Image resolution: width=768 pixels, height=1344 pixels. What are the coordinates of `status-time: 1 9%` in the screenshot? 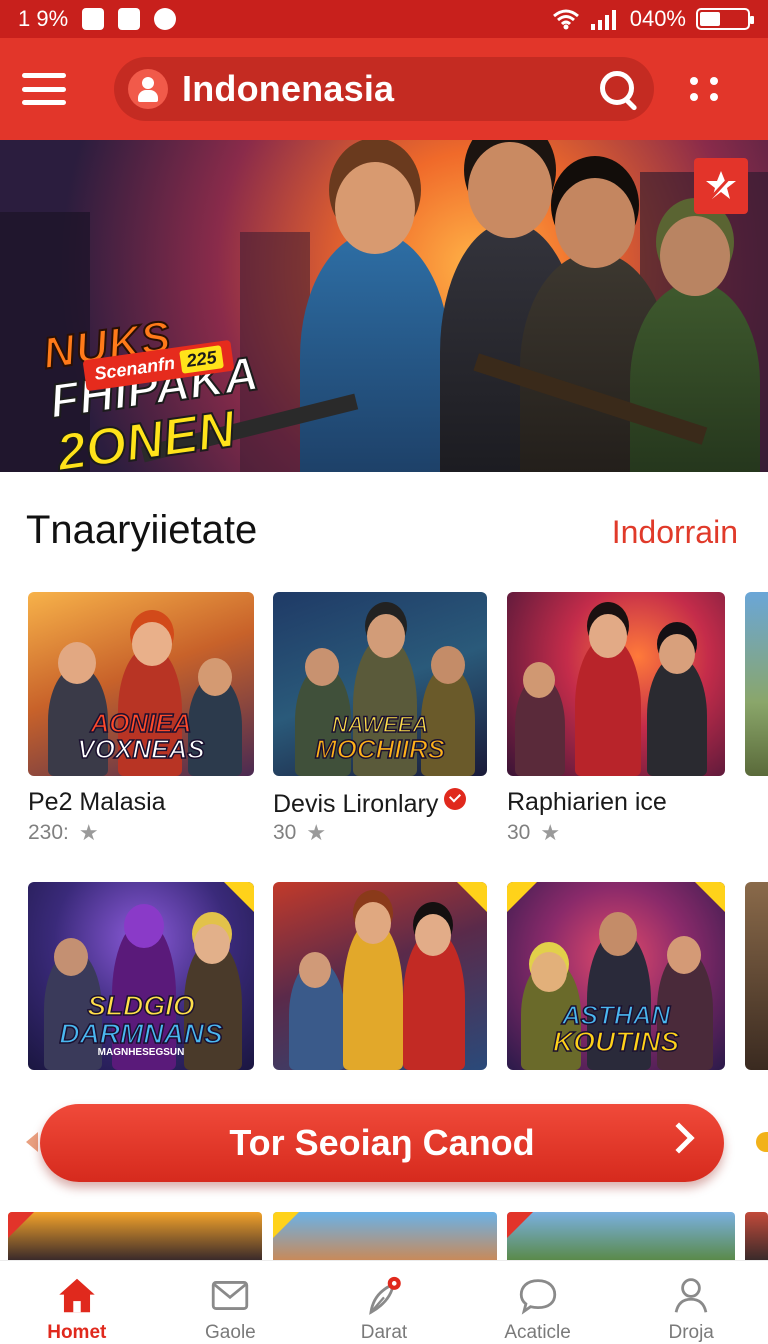 It's located at (43, 18).